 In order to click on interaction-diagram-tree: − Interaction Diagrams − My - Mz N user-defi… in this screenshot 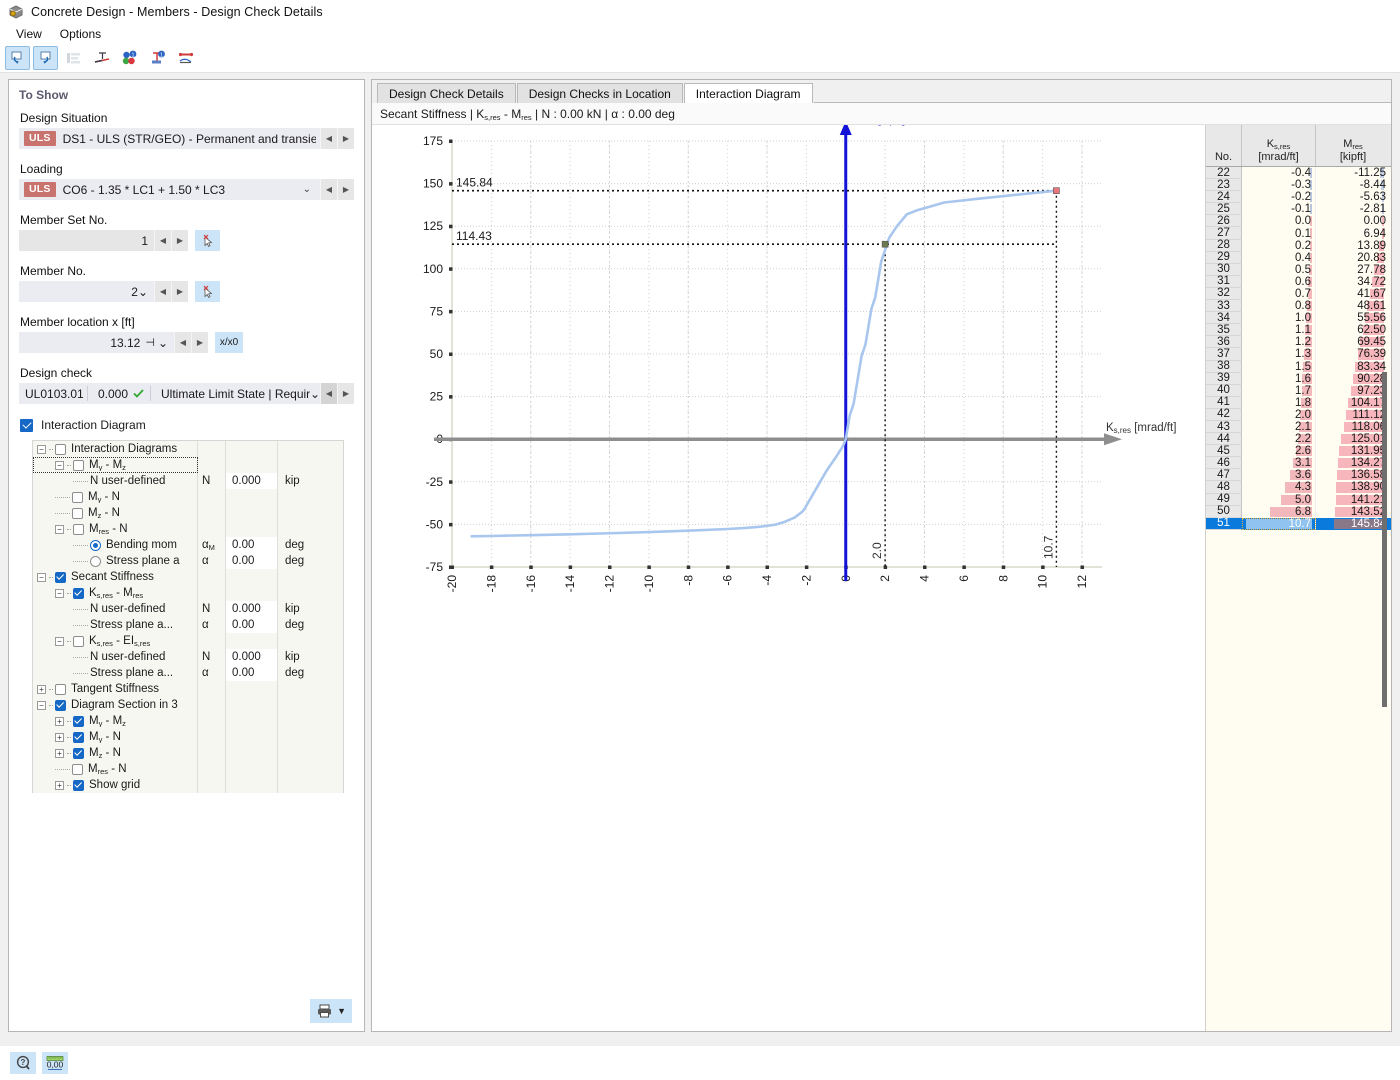, I will do `click(188, 616)`.